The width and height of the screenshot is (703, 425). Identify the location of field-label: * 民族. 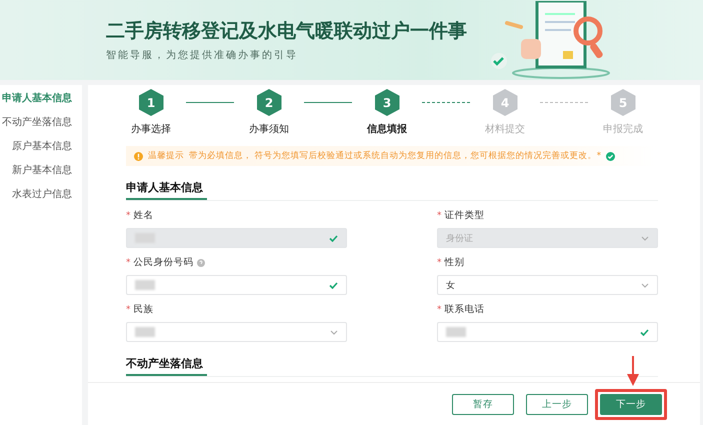
(140, 310).